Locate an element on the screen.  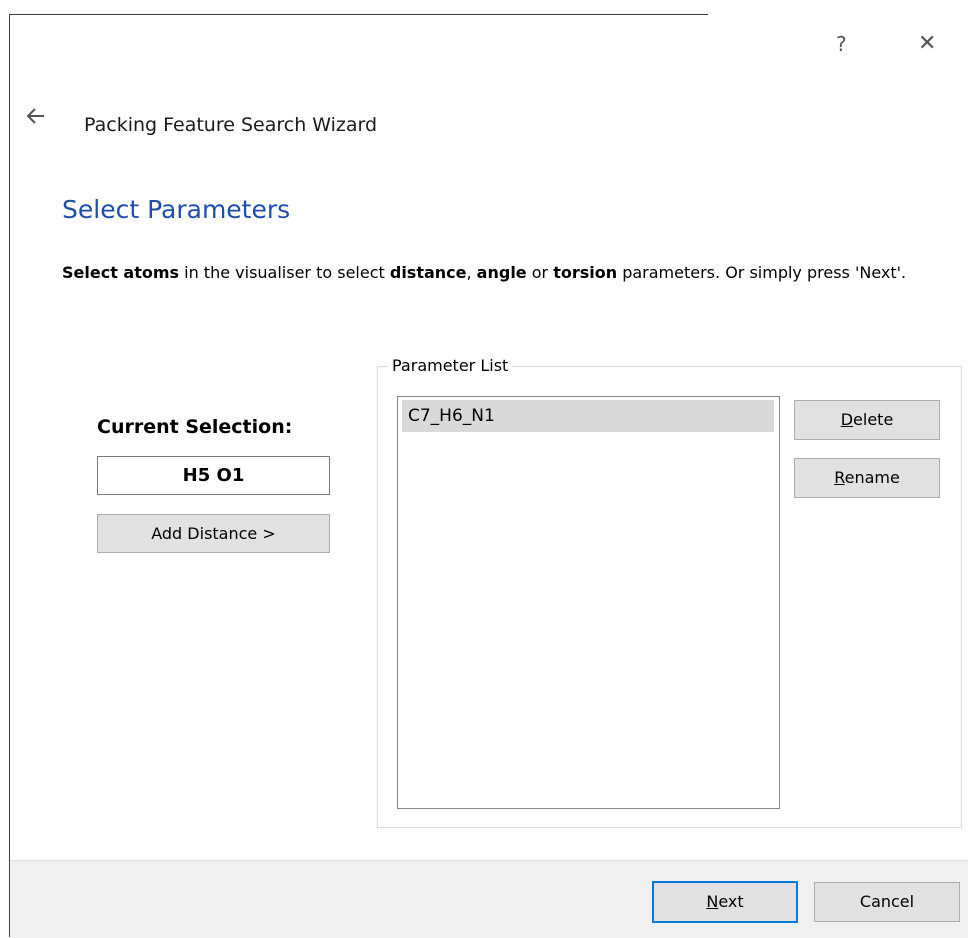
window-frame-left is located at coordinates (9, 475).